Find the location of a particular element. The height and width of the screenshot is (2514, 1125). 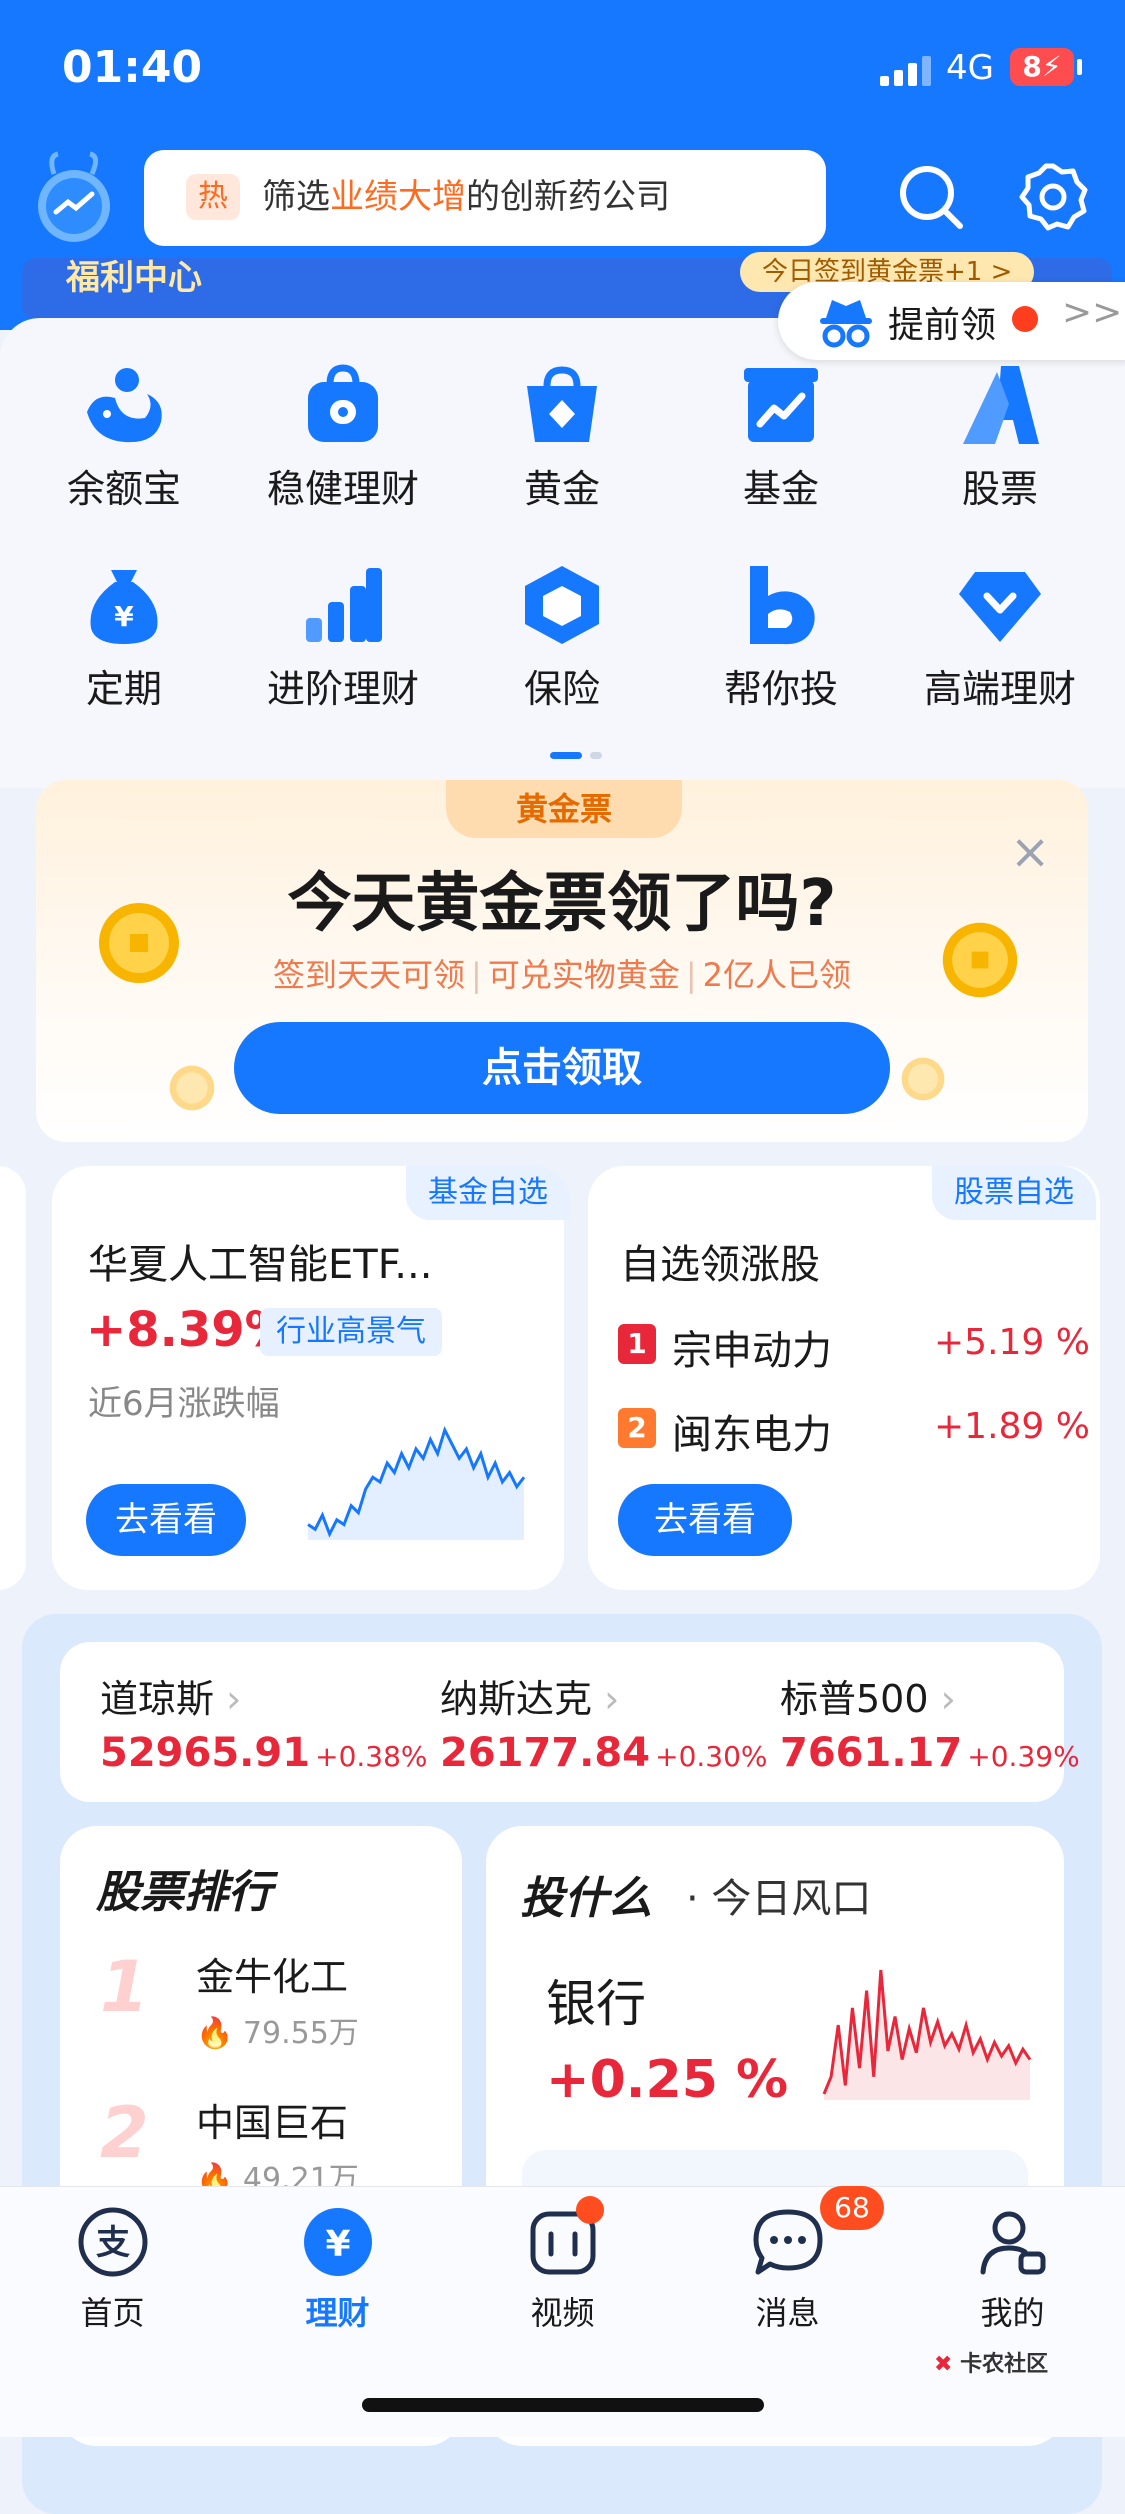

insurance-icon is located at coordinates (562, 605).